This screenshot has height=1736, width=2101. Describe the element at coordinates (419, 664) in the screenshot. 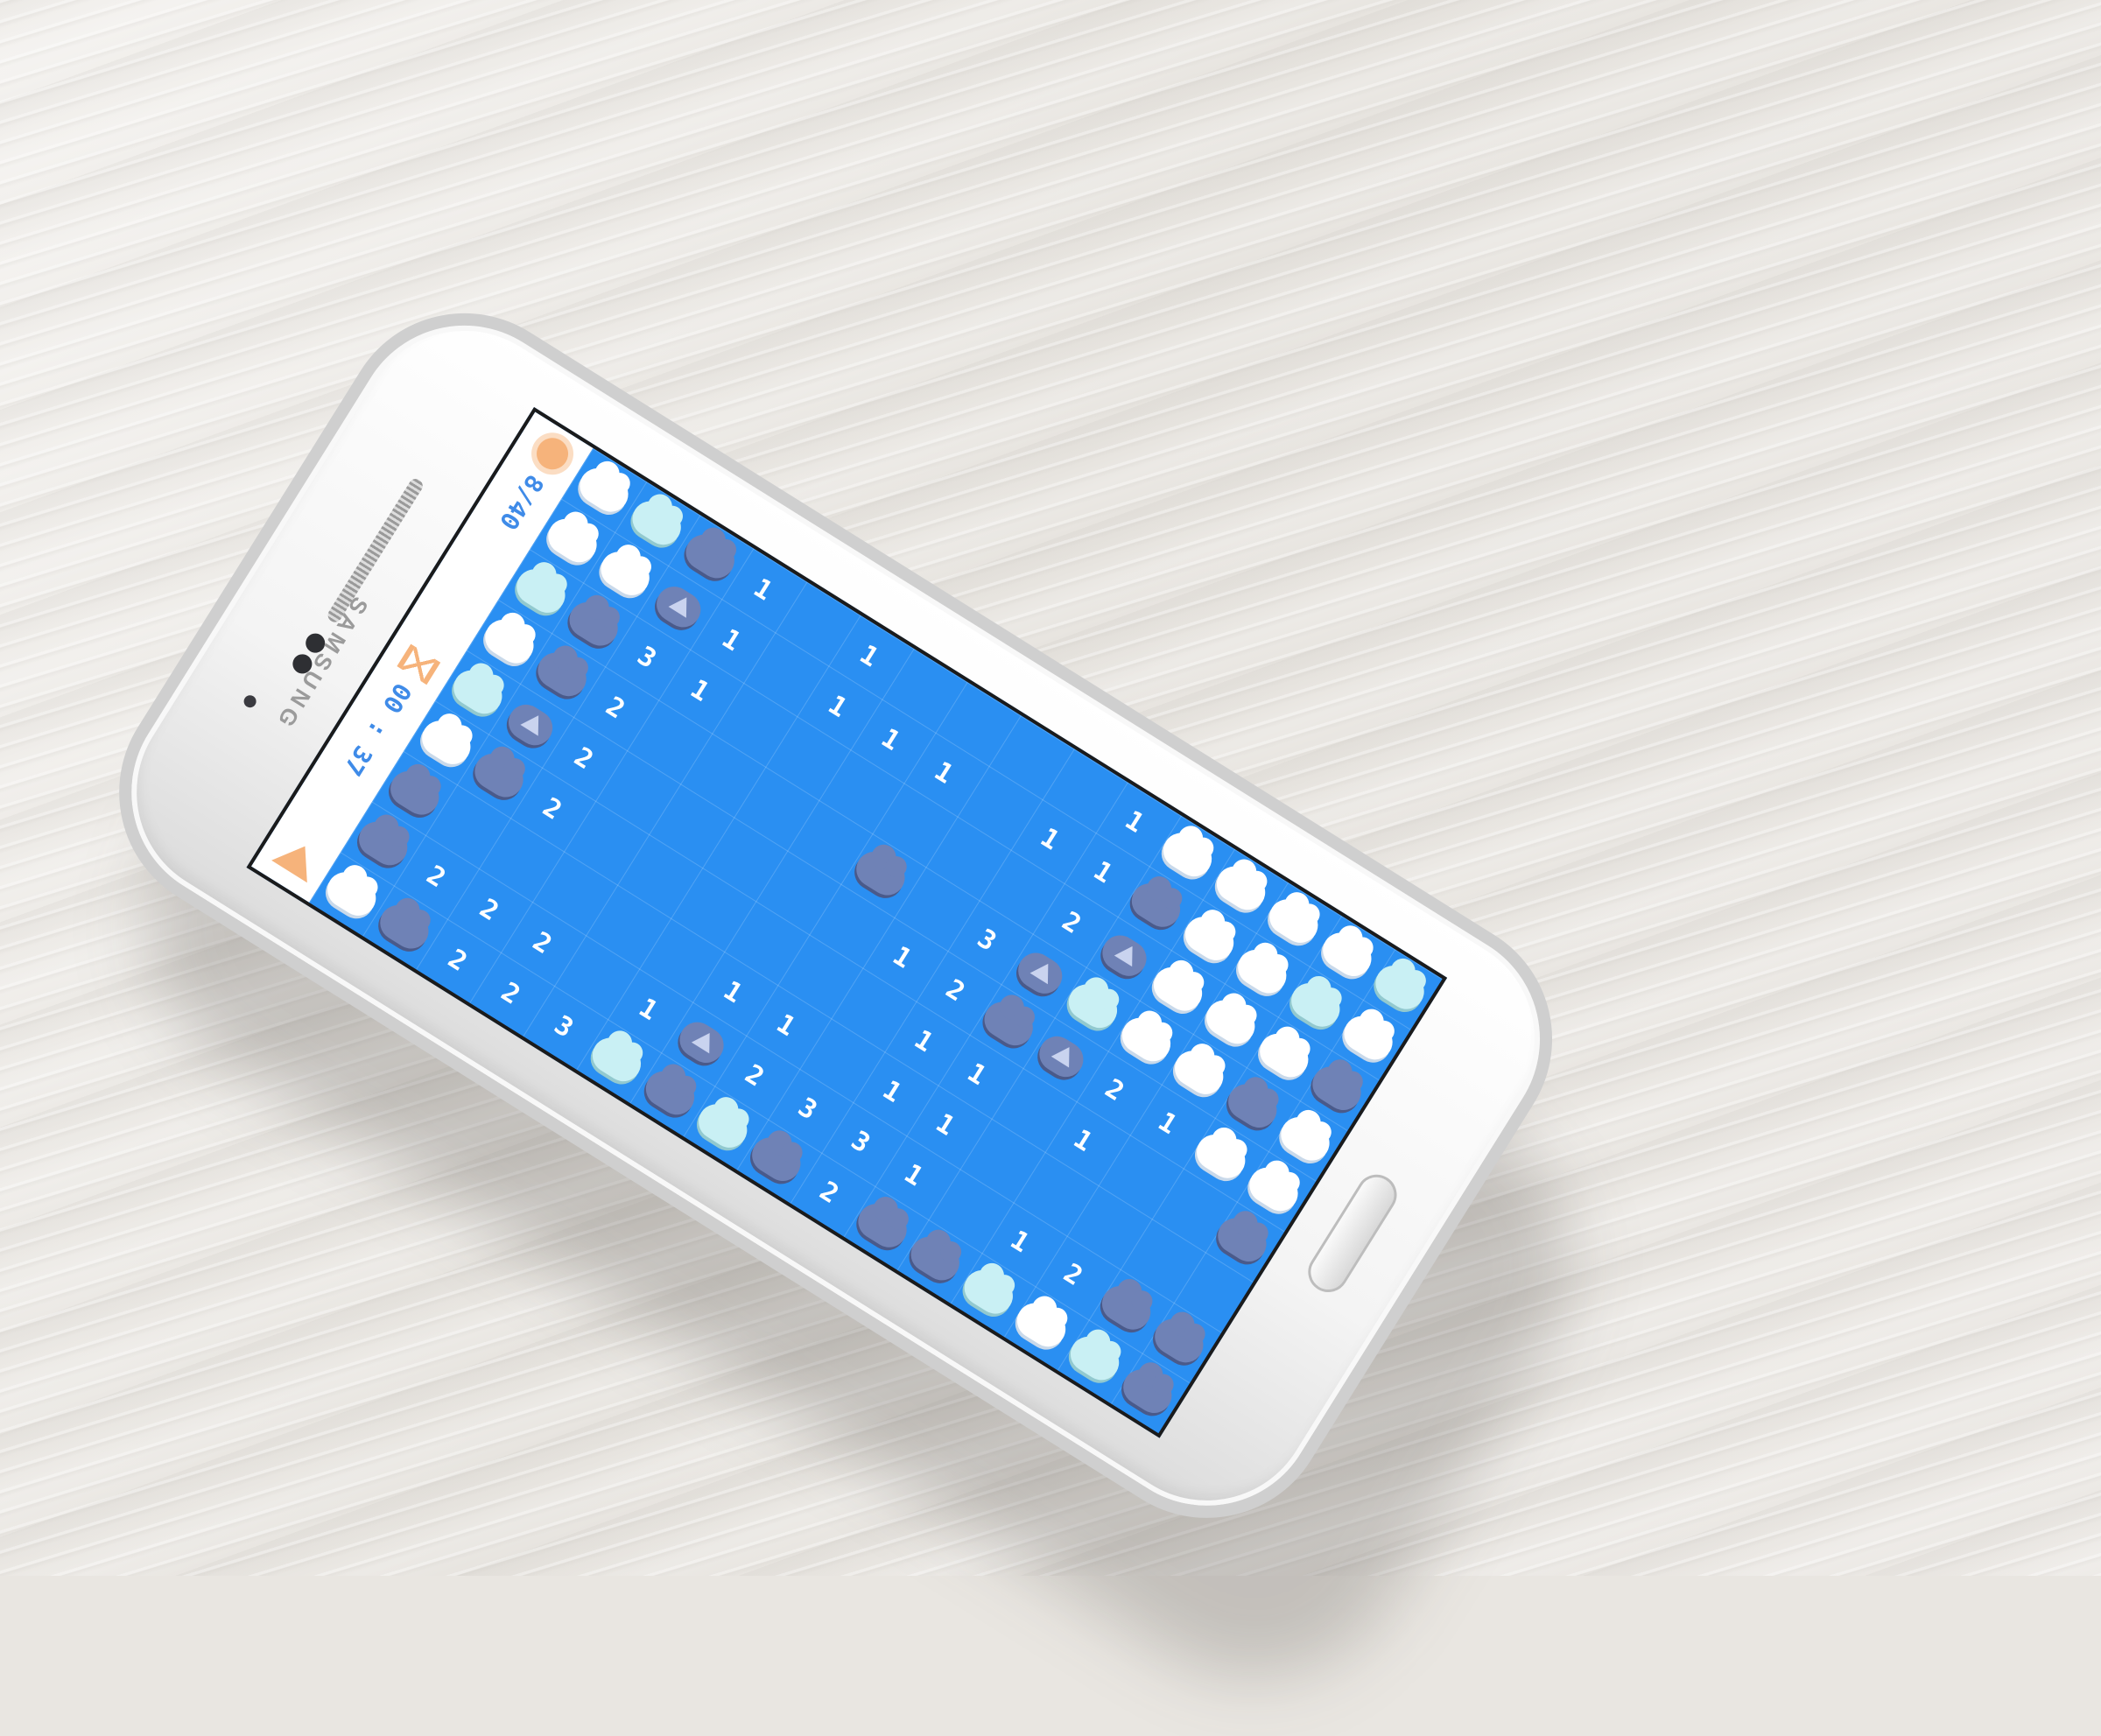

I see `hourglass-icon` at that location.